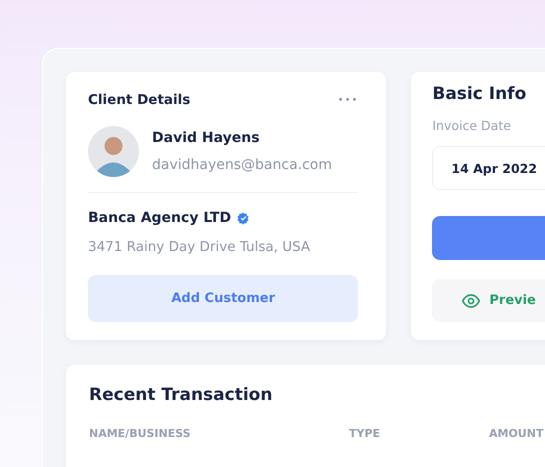 This screenshot has width=545, height=467. What do you see at coordinates (488, 300) in the screenshot?
I see `preview-button: Previe` at bounding box center [488, 300].